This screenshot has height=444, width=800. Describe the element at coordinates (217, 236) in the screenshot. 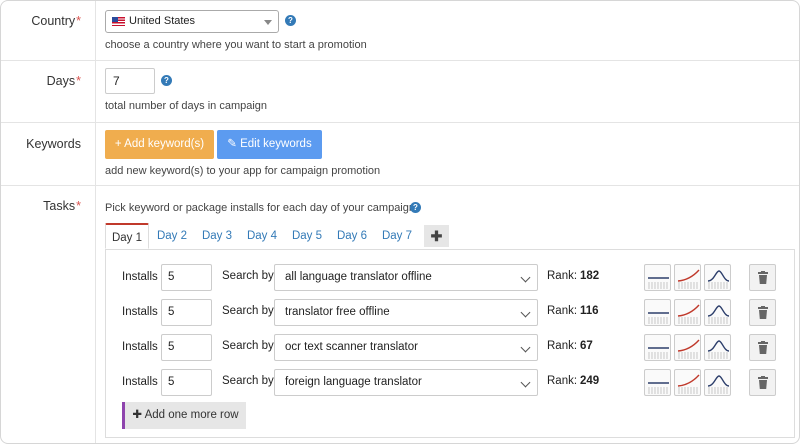

I see `tab-day-3: Day 3` at that location.